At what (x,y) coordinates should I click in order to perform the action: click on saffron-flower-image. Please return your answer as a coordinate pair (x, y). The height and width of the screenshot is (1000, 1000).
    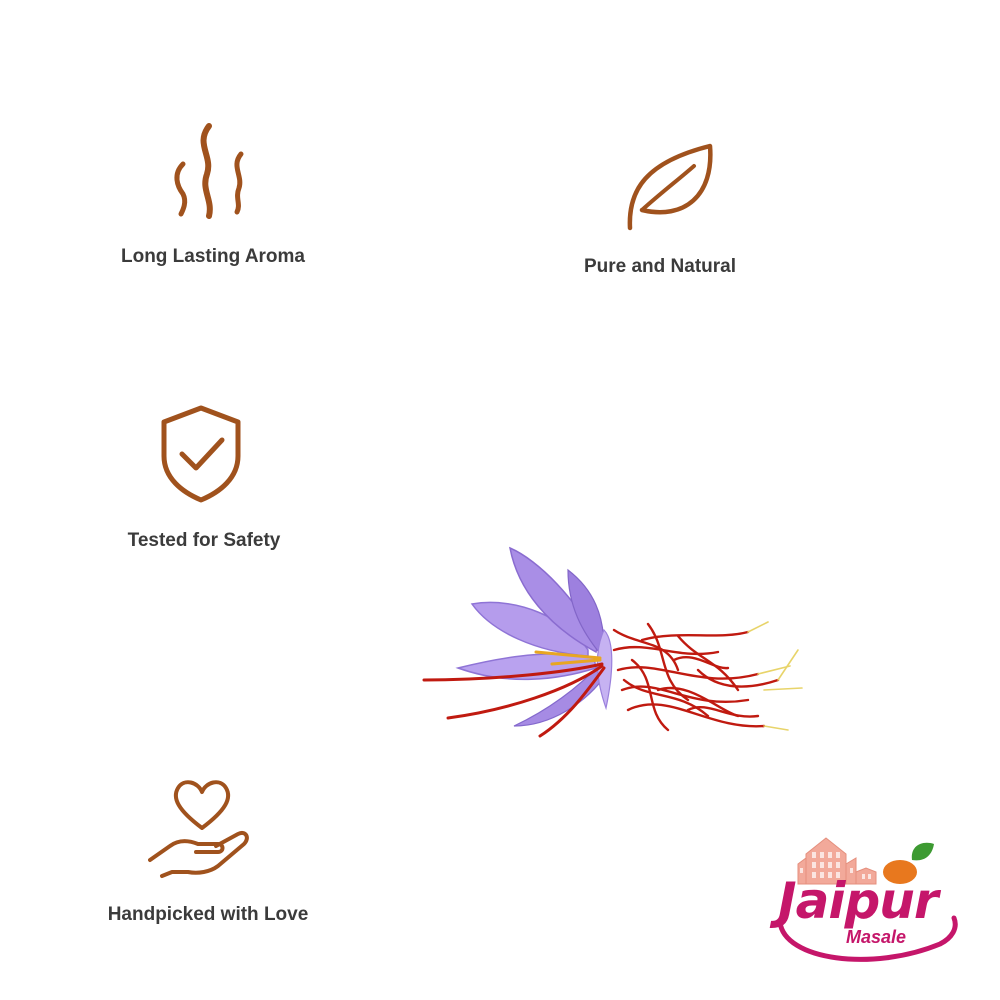
    Looking at the image, I should click on (613, 645).